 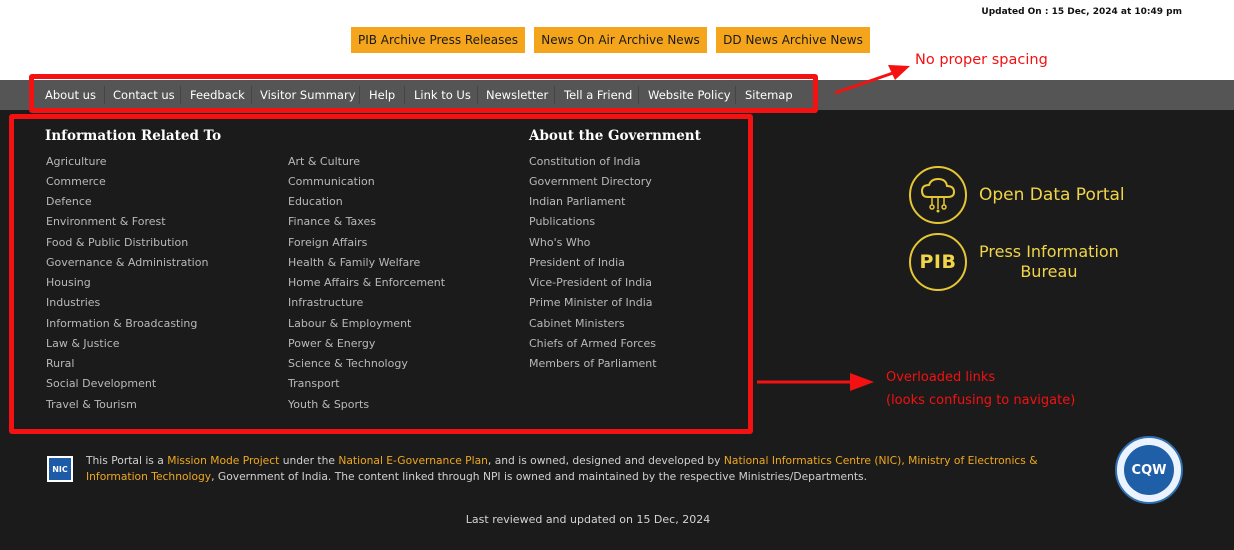 What do you see at coordinates (1049, 251) in the screenshot?
I see `pib-label-line1: Press Information` at bounding box center [1049, 251].